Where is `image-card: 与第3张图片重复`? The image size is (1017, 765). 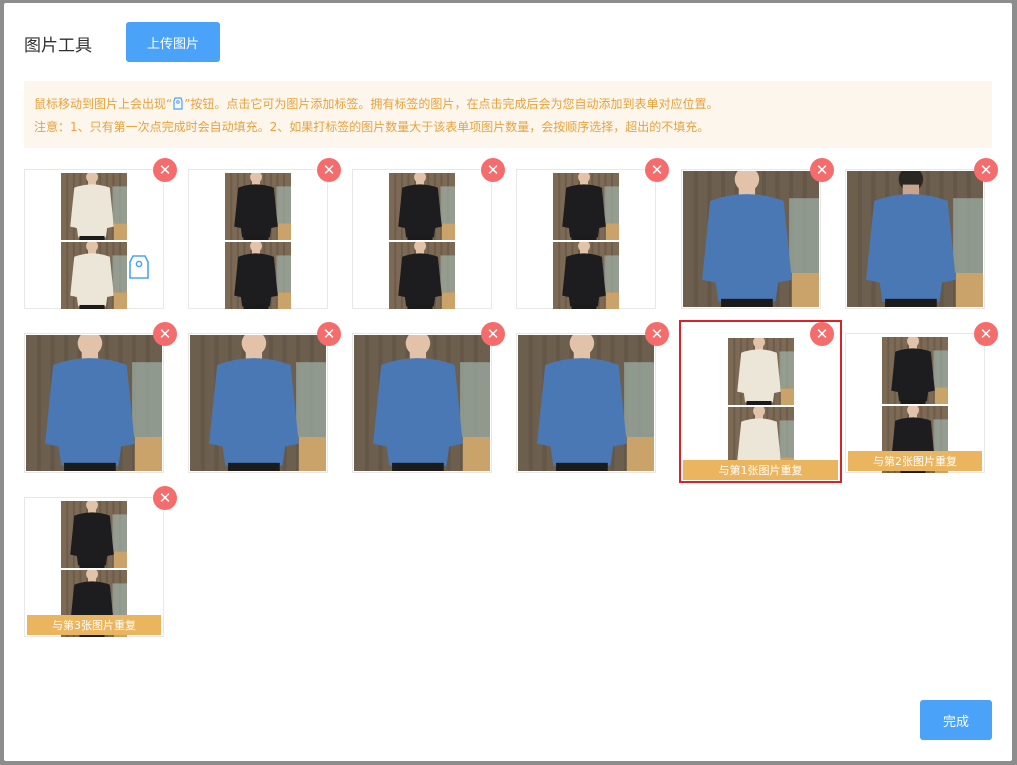 image-card: 与第3张图片重复 is located at coordinates (94, 567).